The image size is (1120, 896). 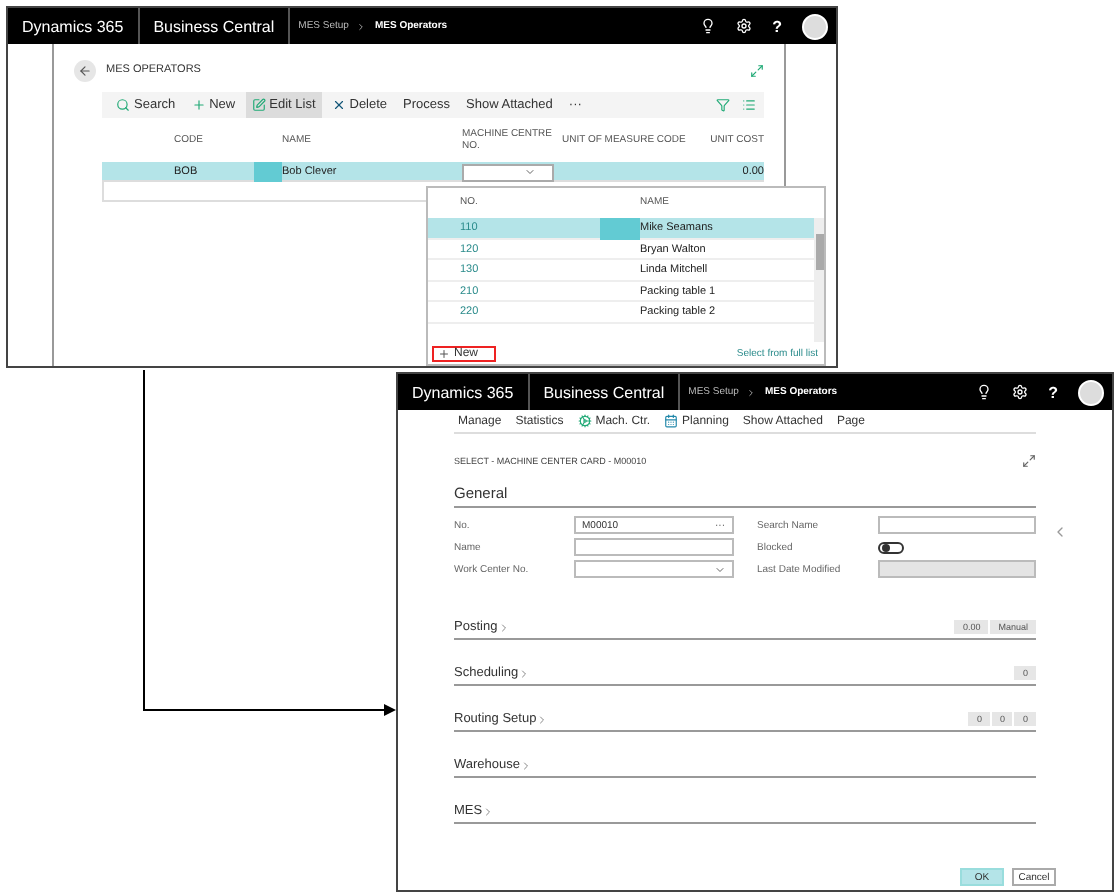 I want to click on collapse-icon, so click(x=1060, y=532).